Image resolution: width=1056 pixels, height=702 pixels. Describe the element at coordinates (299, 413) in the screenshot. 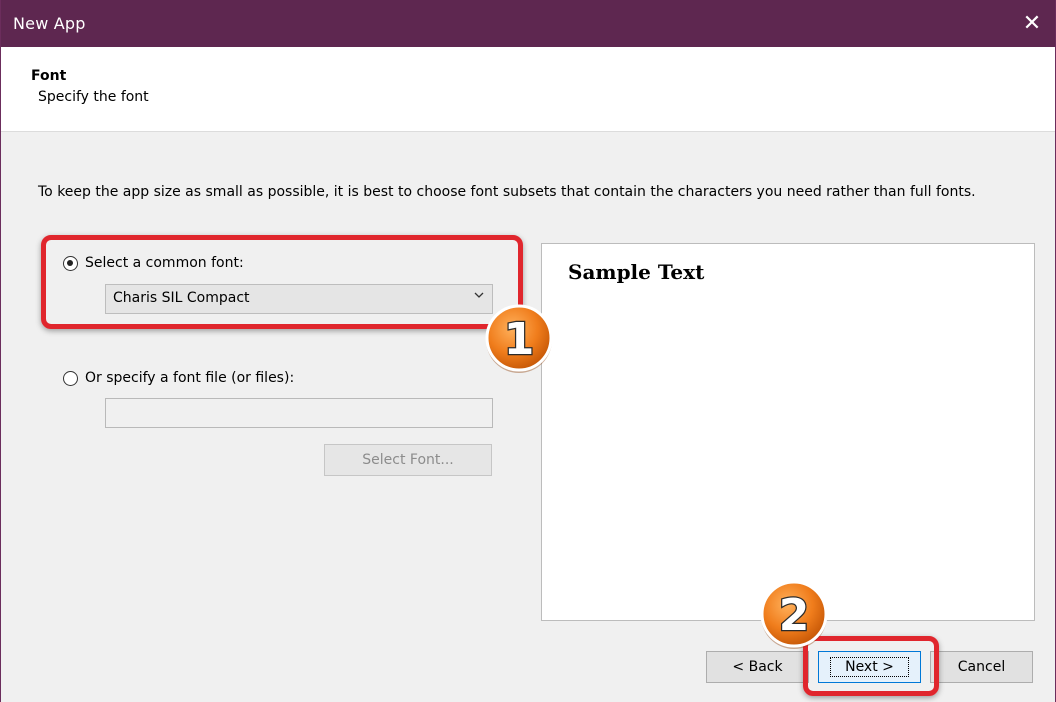

I see `font-file-input` at that location.